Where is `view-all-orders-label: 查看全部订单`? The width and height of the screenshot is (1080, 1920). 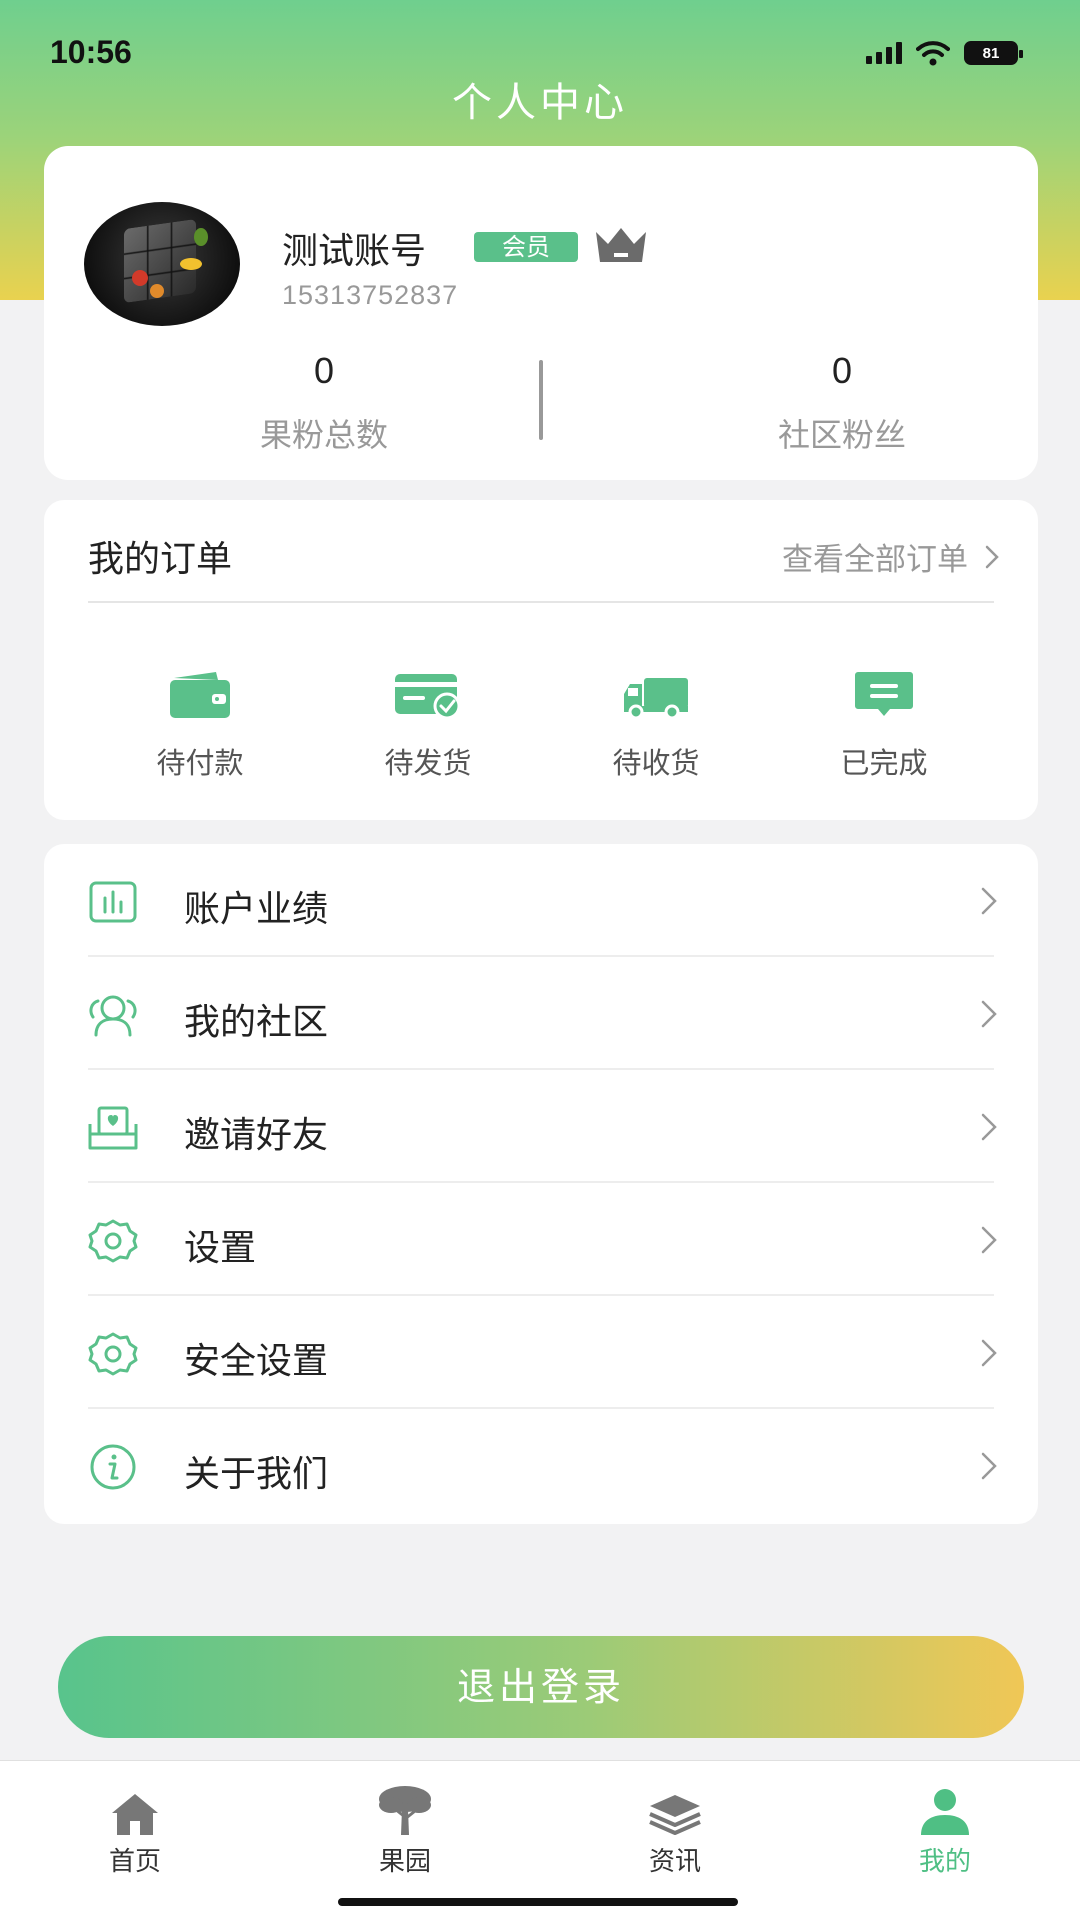 view-all-orders-label: 查看全部订单 is located at coordinates (875, 560).